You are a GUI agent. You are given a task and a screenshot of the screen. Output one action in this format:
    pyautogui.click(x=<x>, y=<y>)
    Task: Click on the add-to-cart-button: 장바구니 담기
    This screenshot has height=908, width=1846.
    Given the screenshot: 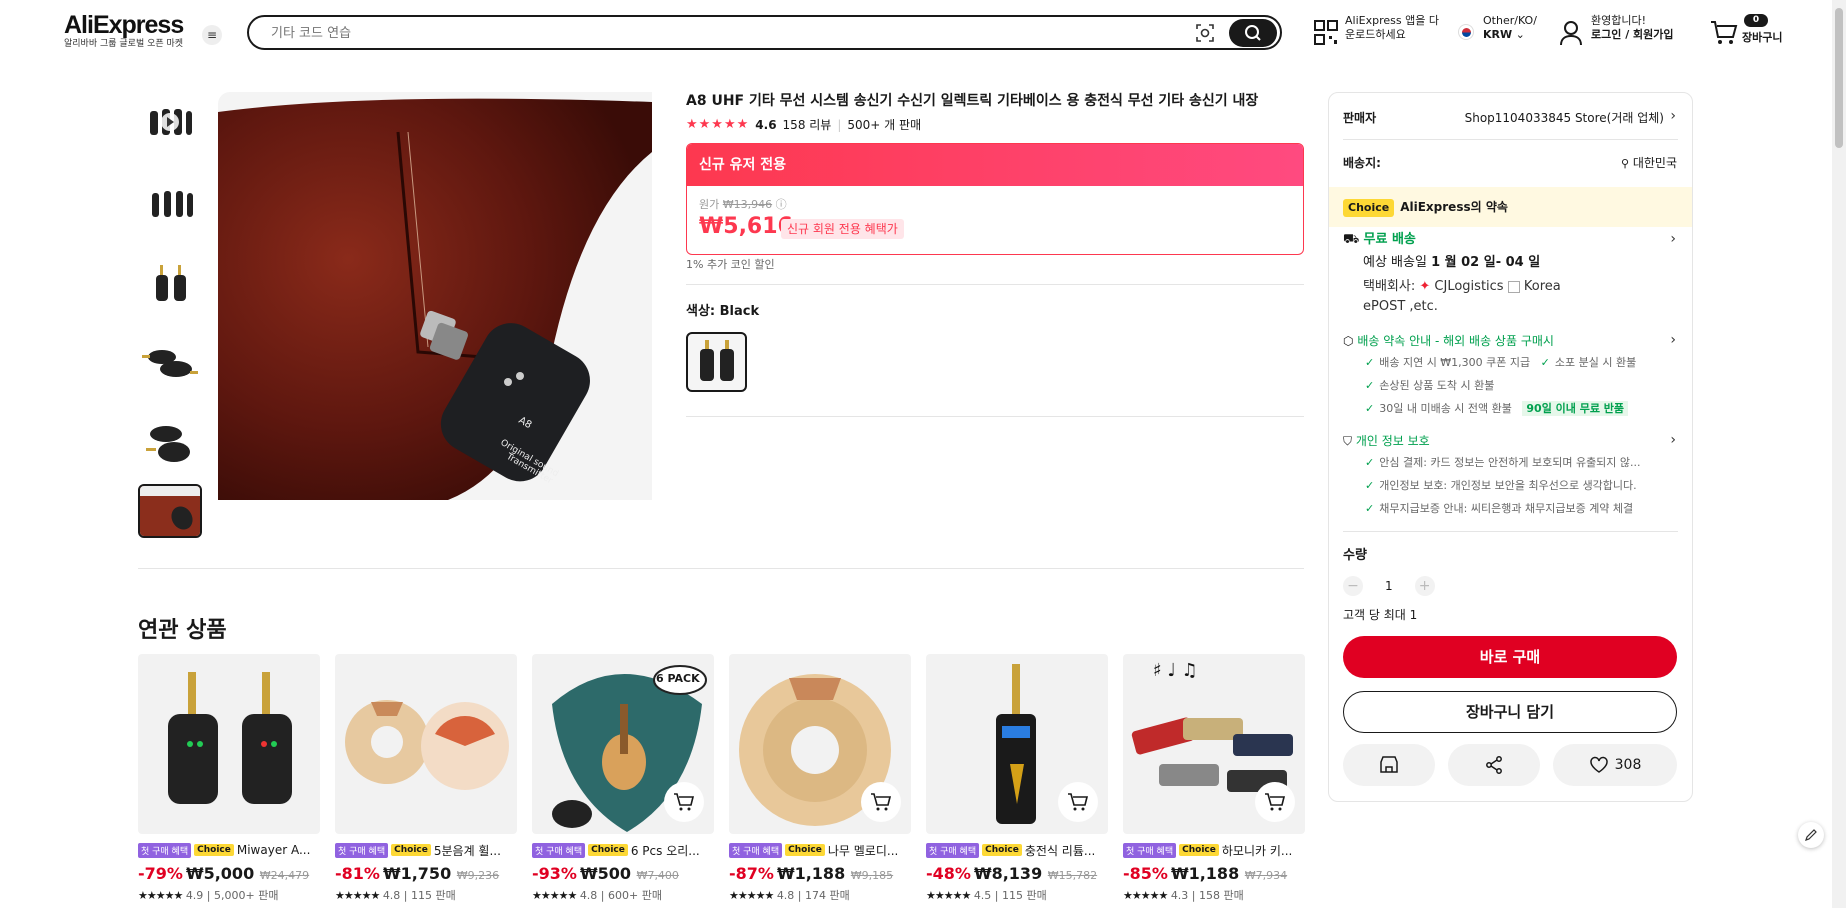 What is the action you would take?
    pyautogui.click(x=1510, y=712)
    